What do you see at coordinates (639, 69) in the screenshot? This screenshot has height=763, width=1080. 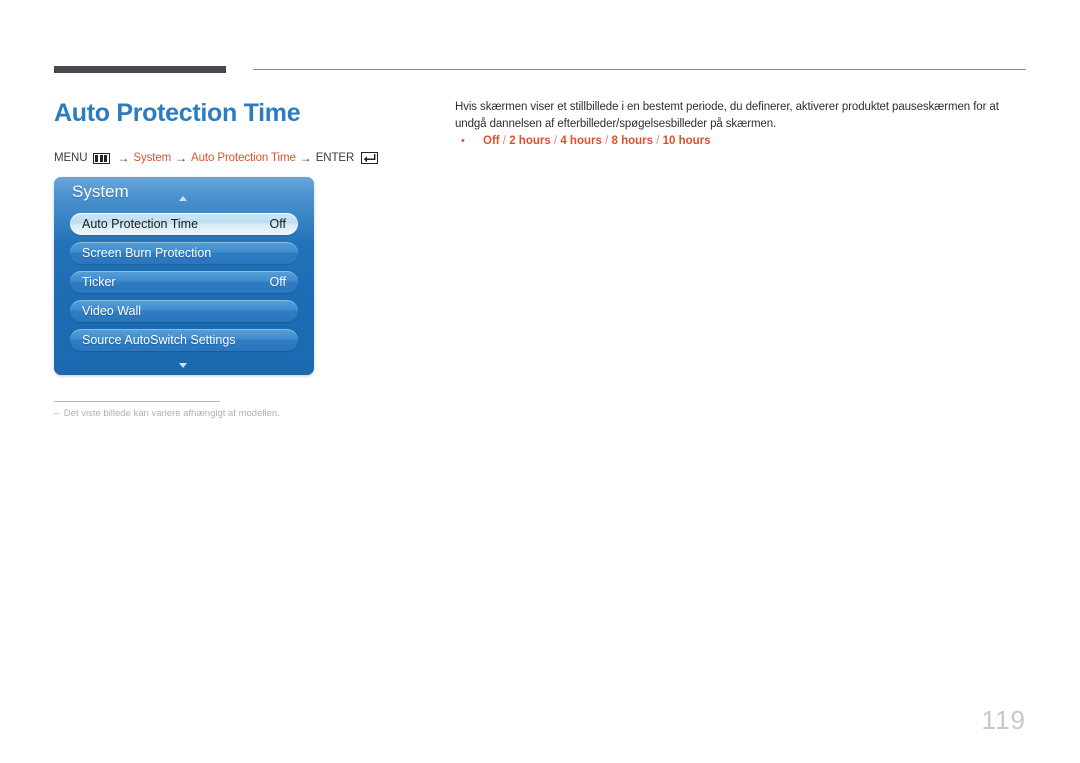 I see `header-thin-rule` at bounding box center [639, 69].